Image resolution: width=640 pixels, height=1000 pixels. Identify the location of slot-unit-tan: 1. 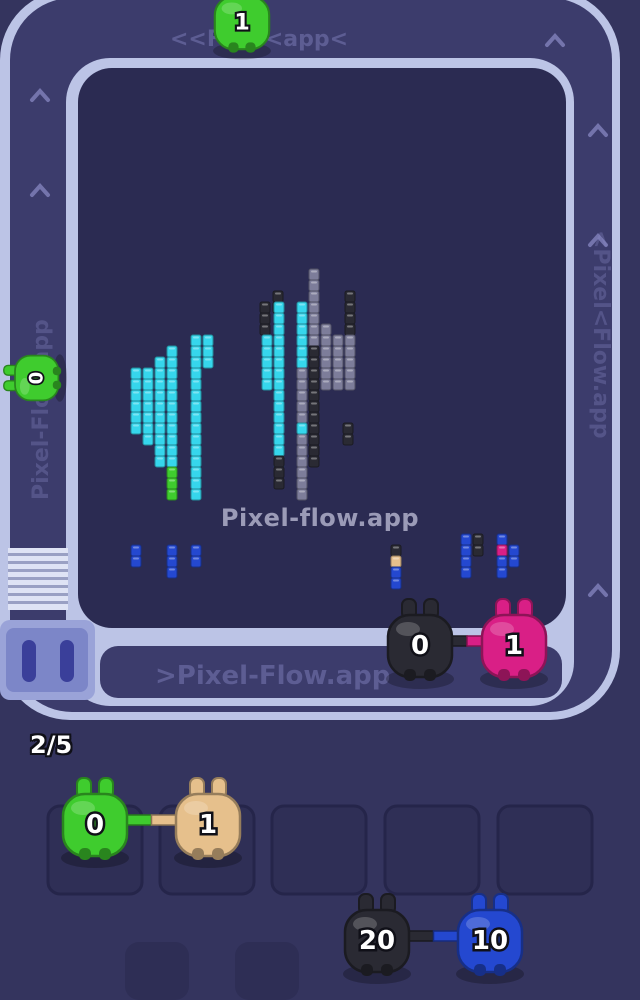
(208, 822).